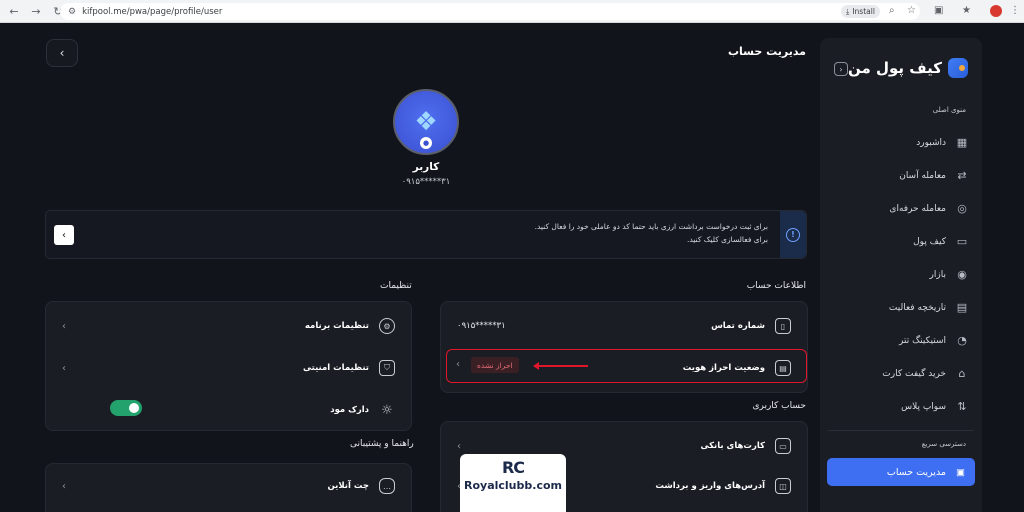  I want to click on address-book-icon: ◫, so click(783, 486).